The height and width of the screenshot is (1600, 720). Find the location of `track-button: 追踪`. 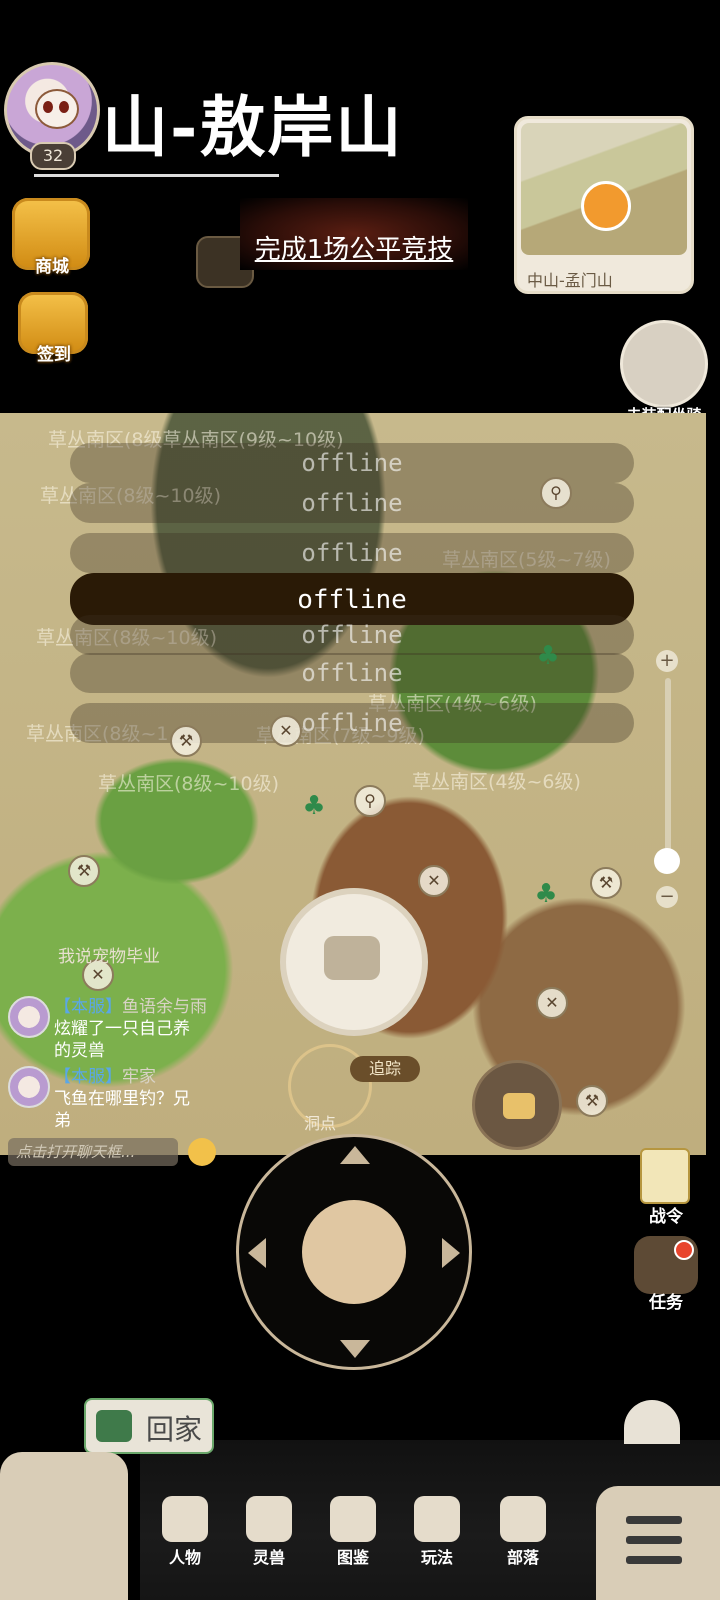

track-button: 追踪 is located at coordinates (385, 1069).